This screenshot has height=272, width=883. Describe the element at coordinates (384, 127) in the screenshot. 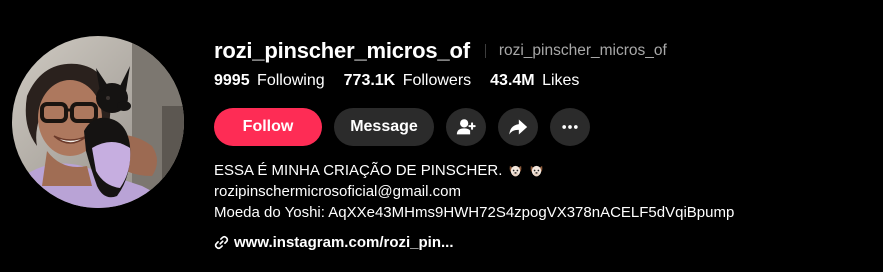

I see `message-button: Message` at that location.